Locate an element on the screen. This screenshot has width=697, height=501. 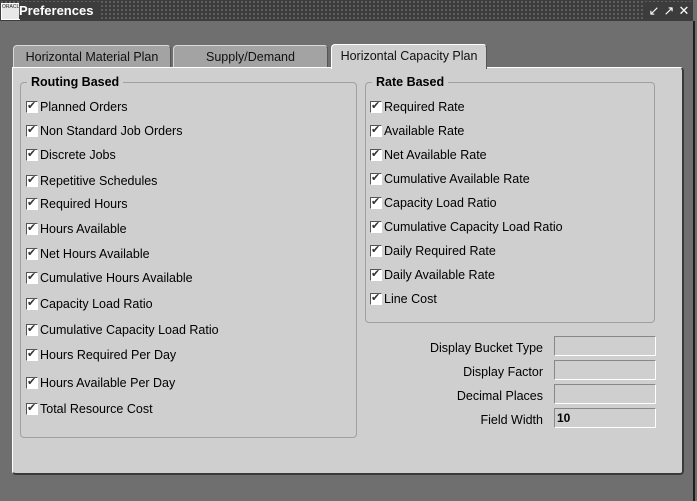
tab-supply-demand: Supply/Demand is located at coordinates (250, 56).